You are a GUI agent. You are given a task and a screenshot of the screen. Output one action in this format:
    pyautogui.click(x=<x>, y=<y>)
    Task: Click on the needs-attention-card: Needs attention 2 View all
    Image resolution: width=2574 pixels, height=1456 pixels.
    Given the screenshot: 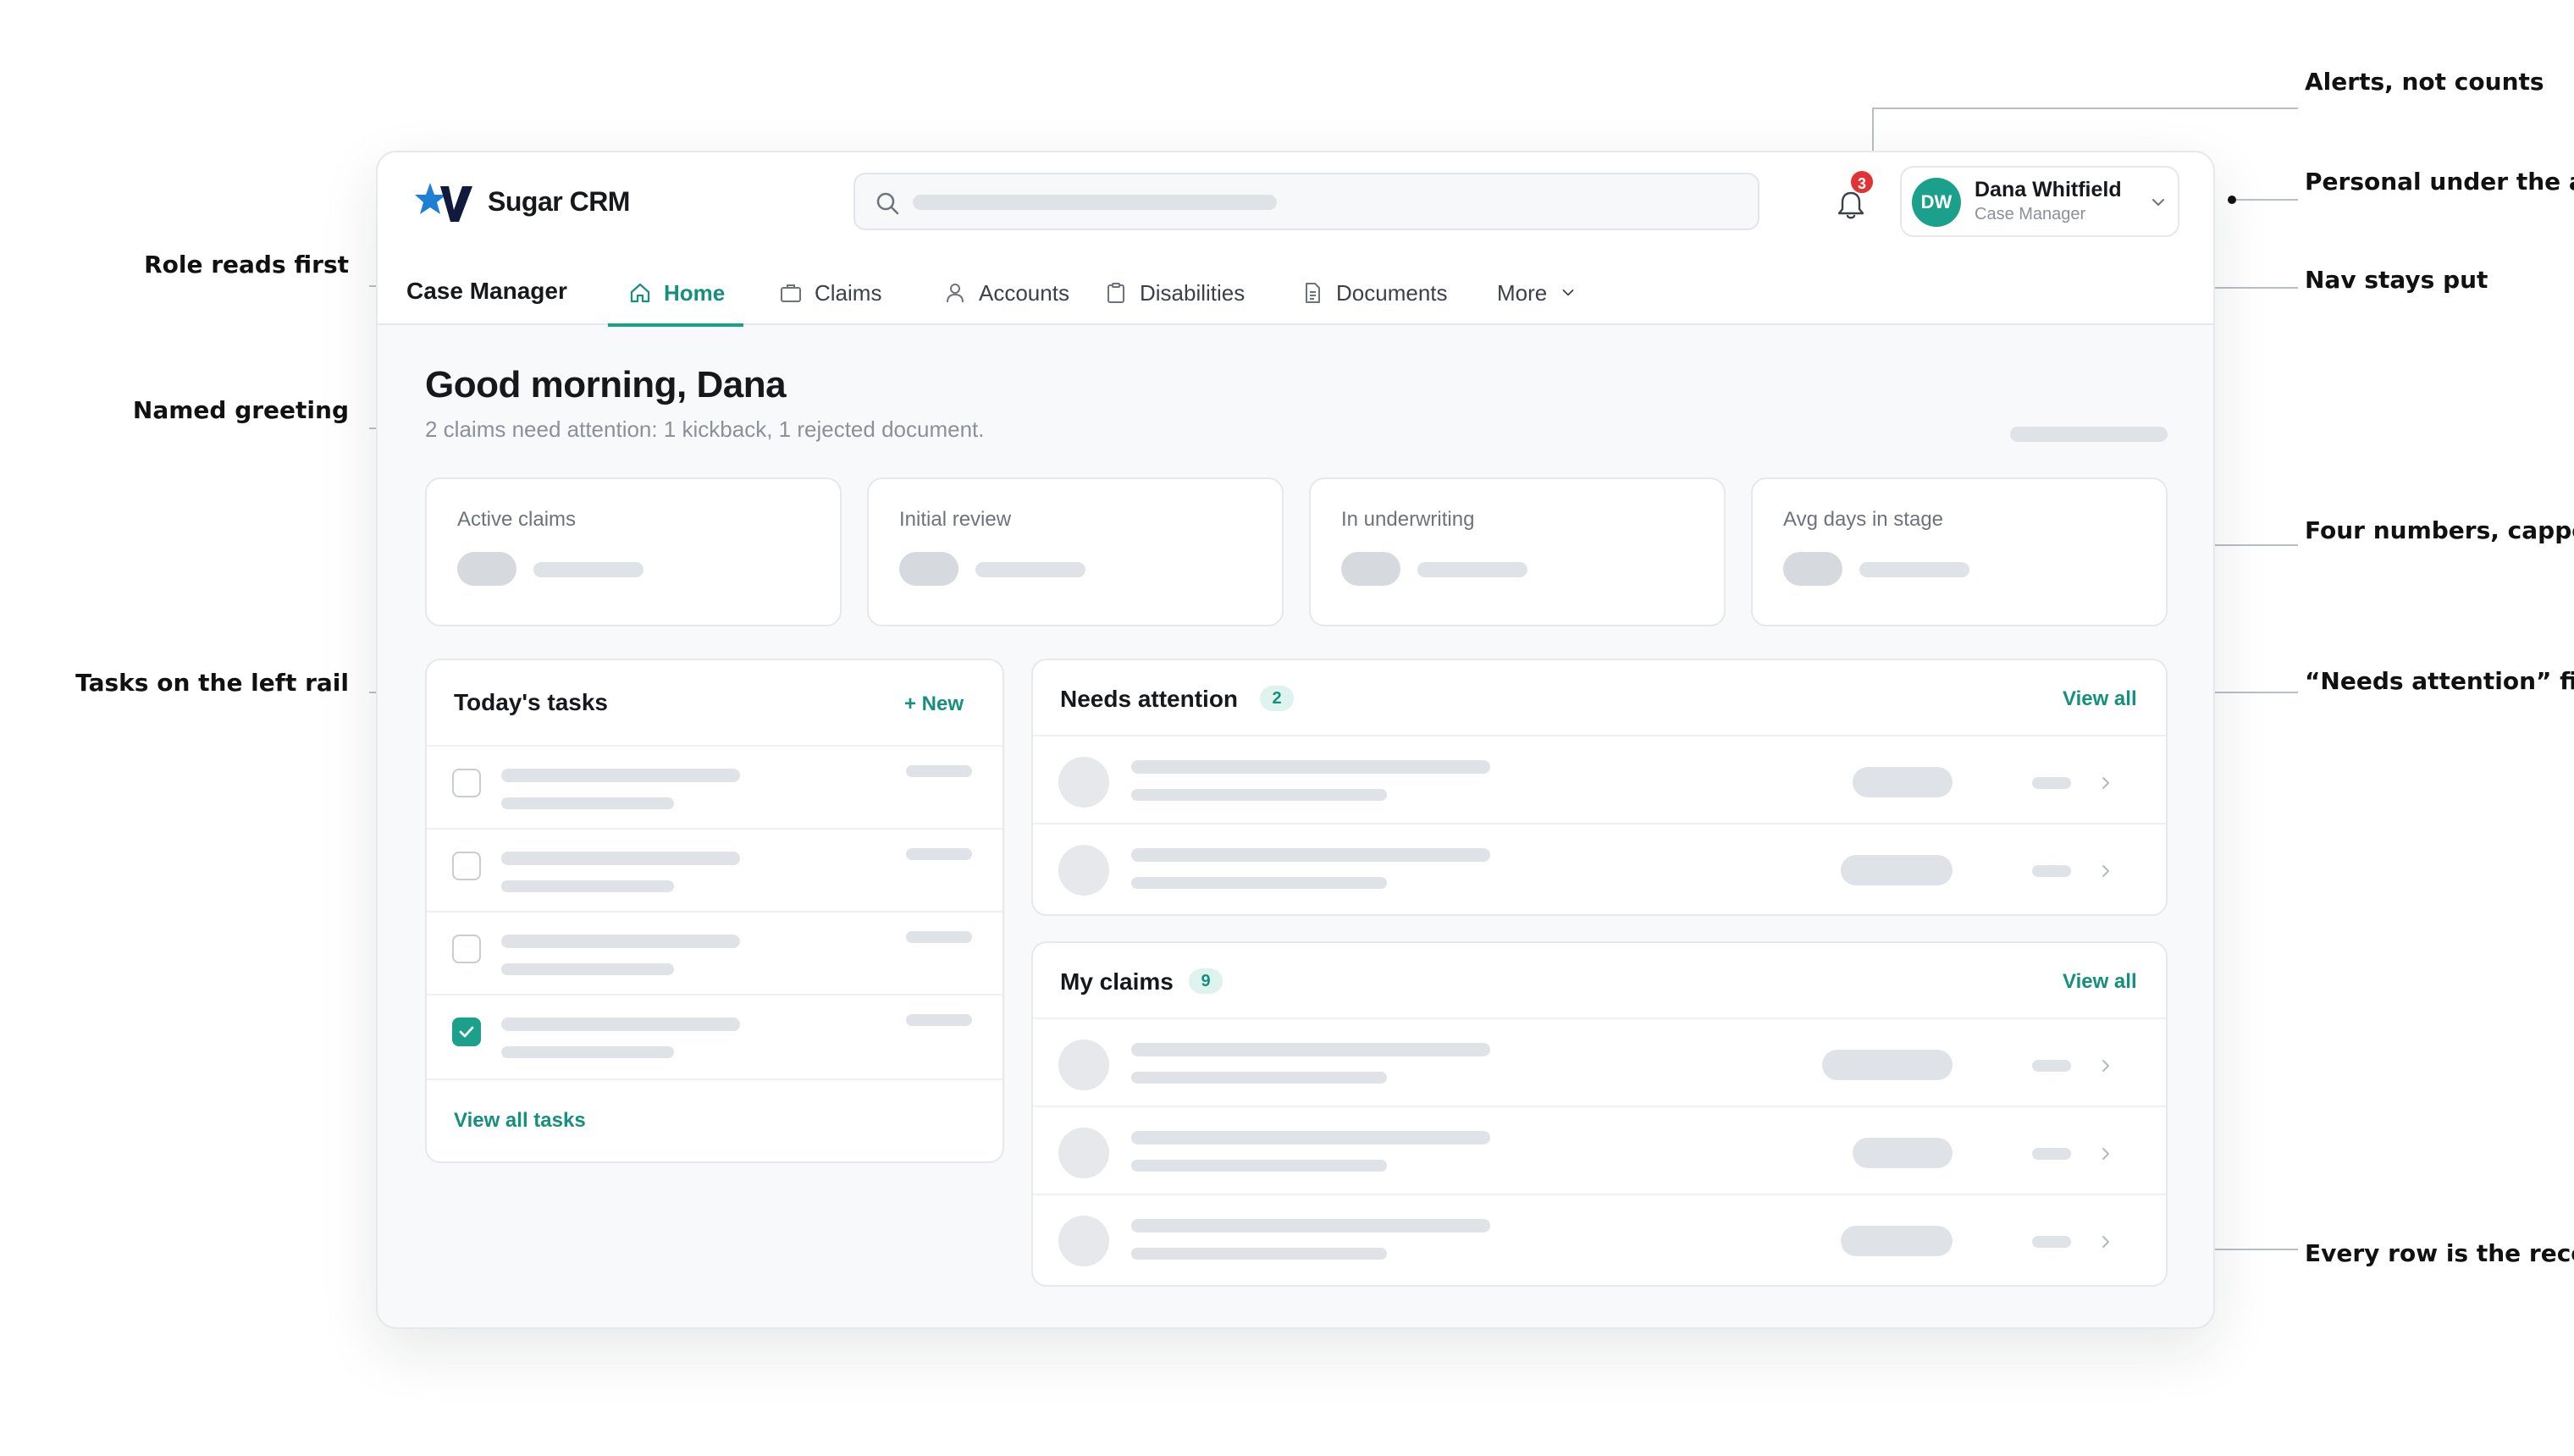 What is the action you would take?
    pyautogui.click(x=1599, y=787)
    